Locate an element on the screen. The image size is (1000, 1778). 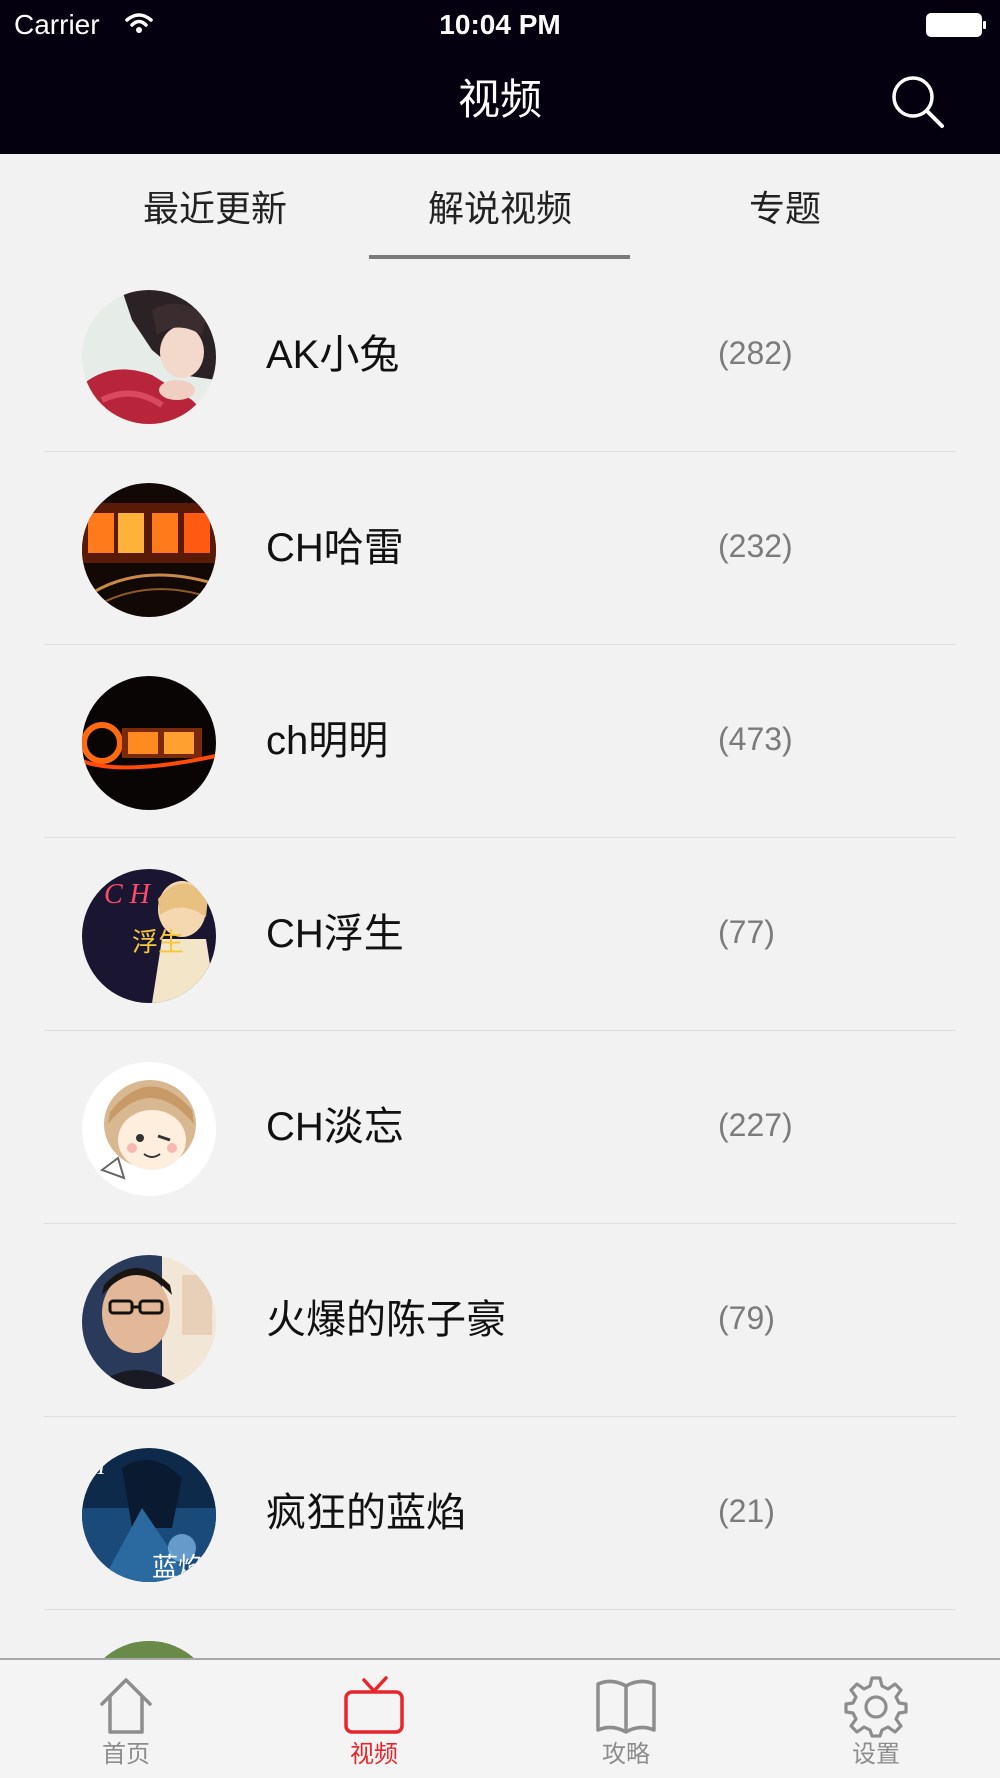
commentator-name: CH淡忘 is located at coordinates (335, 1127).